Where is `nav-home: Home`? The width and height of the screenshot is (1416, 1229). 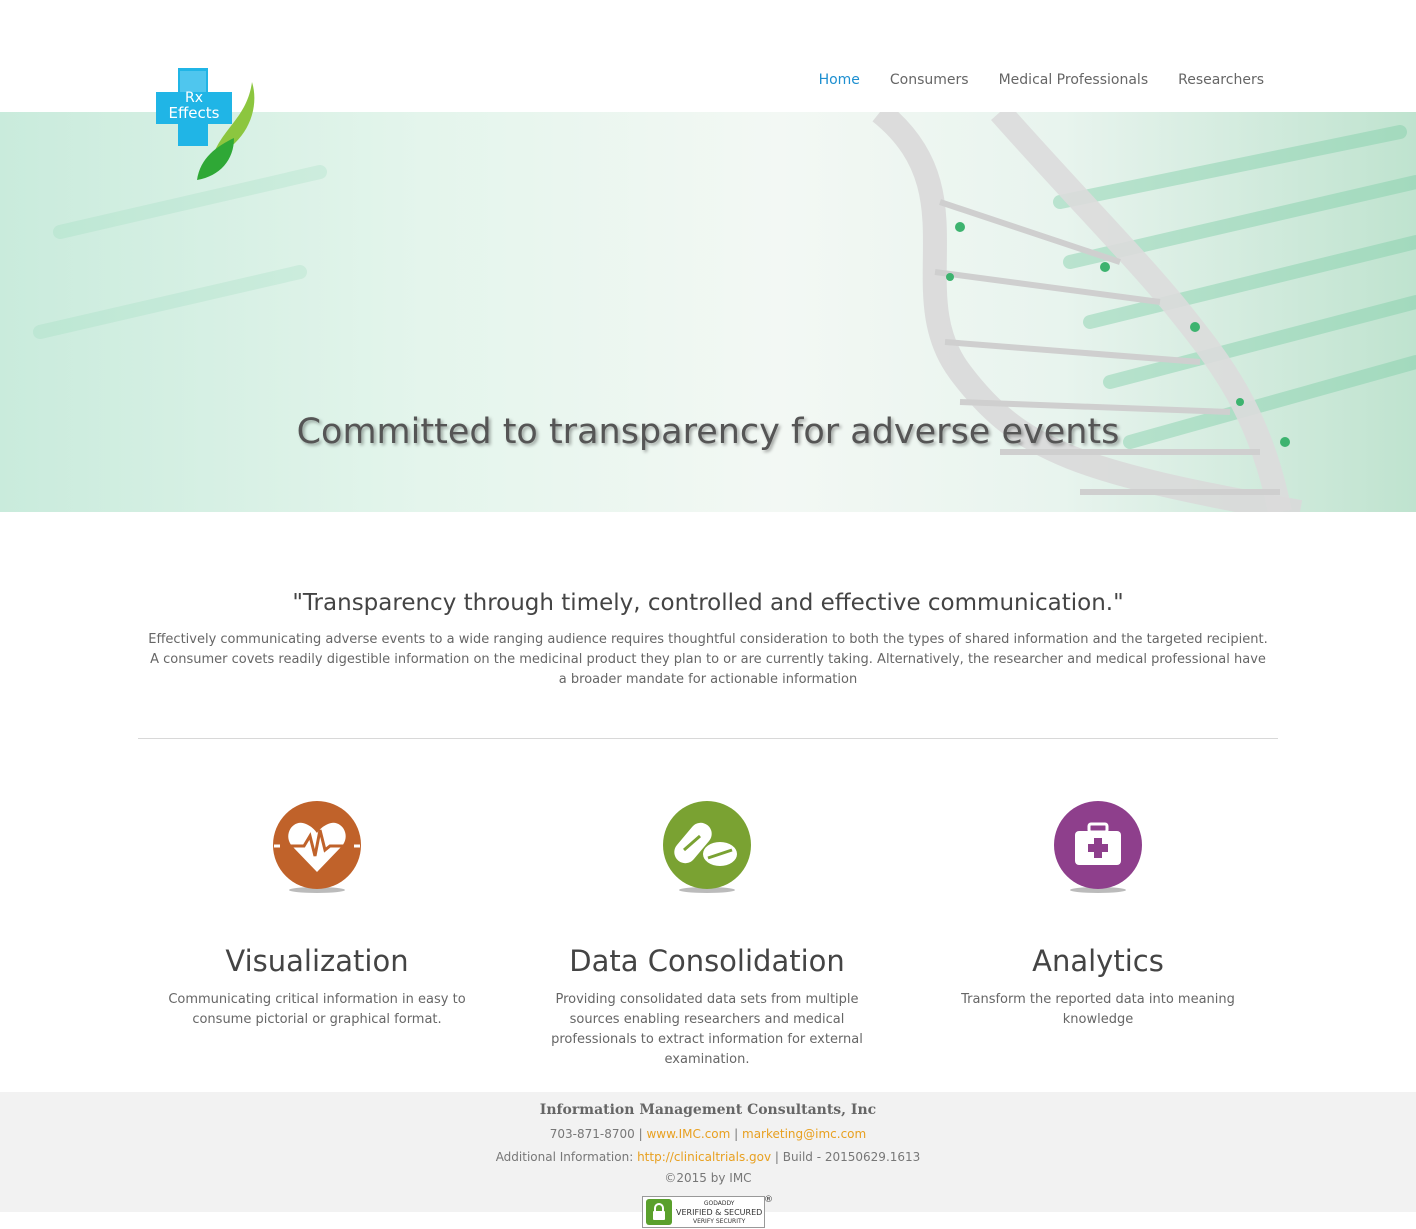
nav-home: Home is located at coordinates (839, 80).